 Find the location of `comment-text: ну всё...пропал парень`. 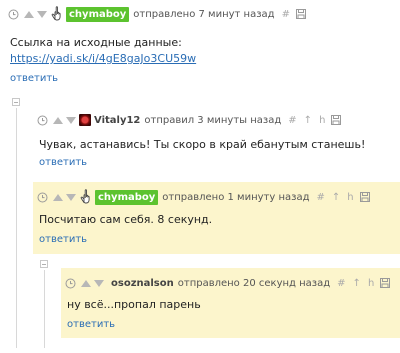

comment-text: ну всё...пропал парень is located at coordinates (134, 304).